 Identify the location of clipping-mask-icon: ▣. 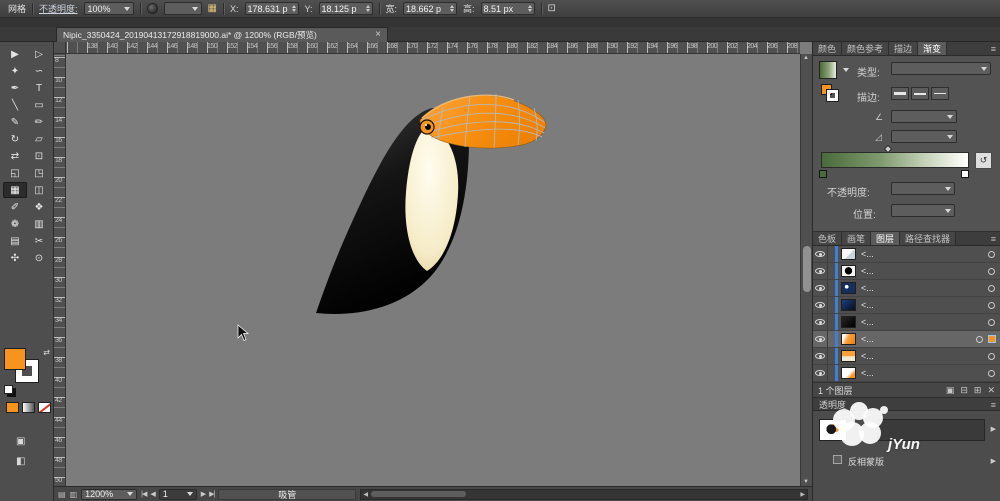
(950, 390).